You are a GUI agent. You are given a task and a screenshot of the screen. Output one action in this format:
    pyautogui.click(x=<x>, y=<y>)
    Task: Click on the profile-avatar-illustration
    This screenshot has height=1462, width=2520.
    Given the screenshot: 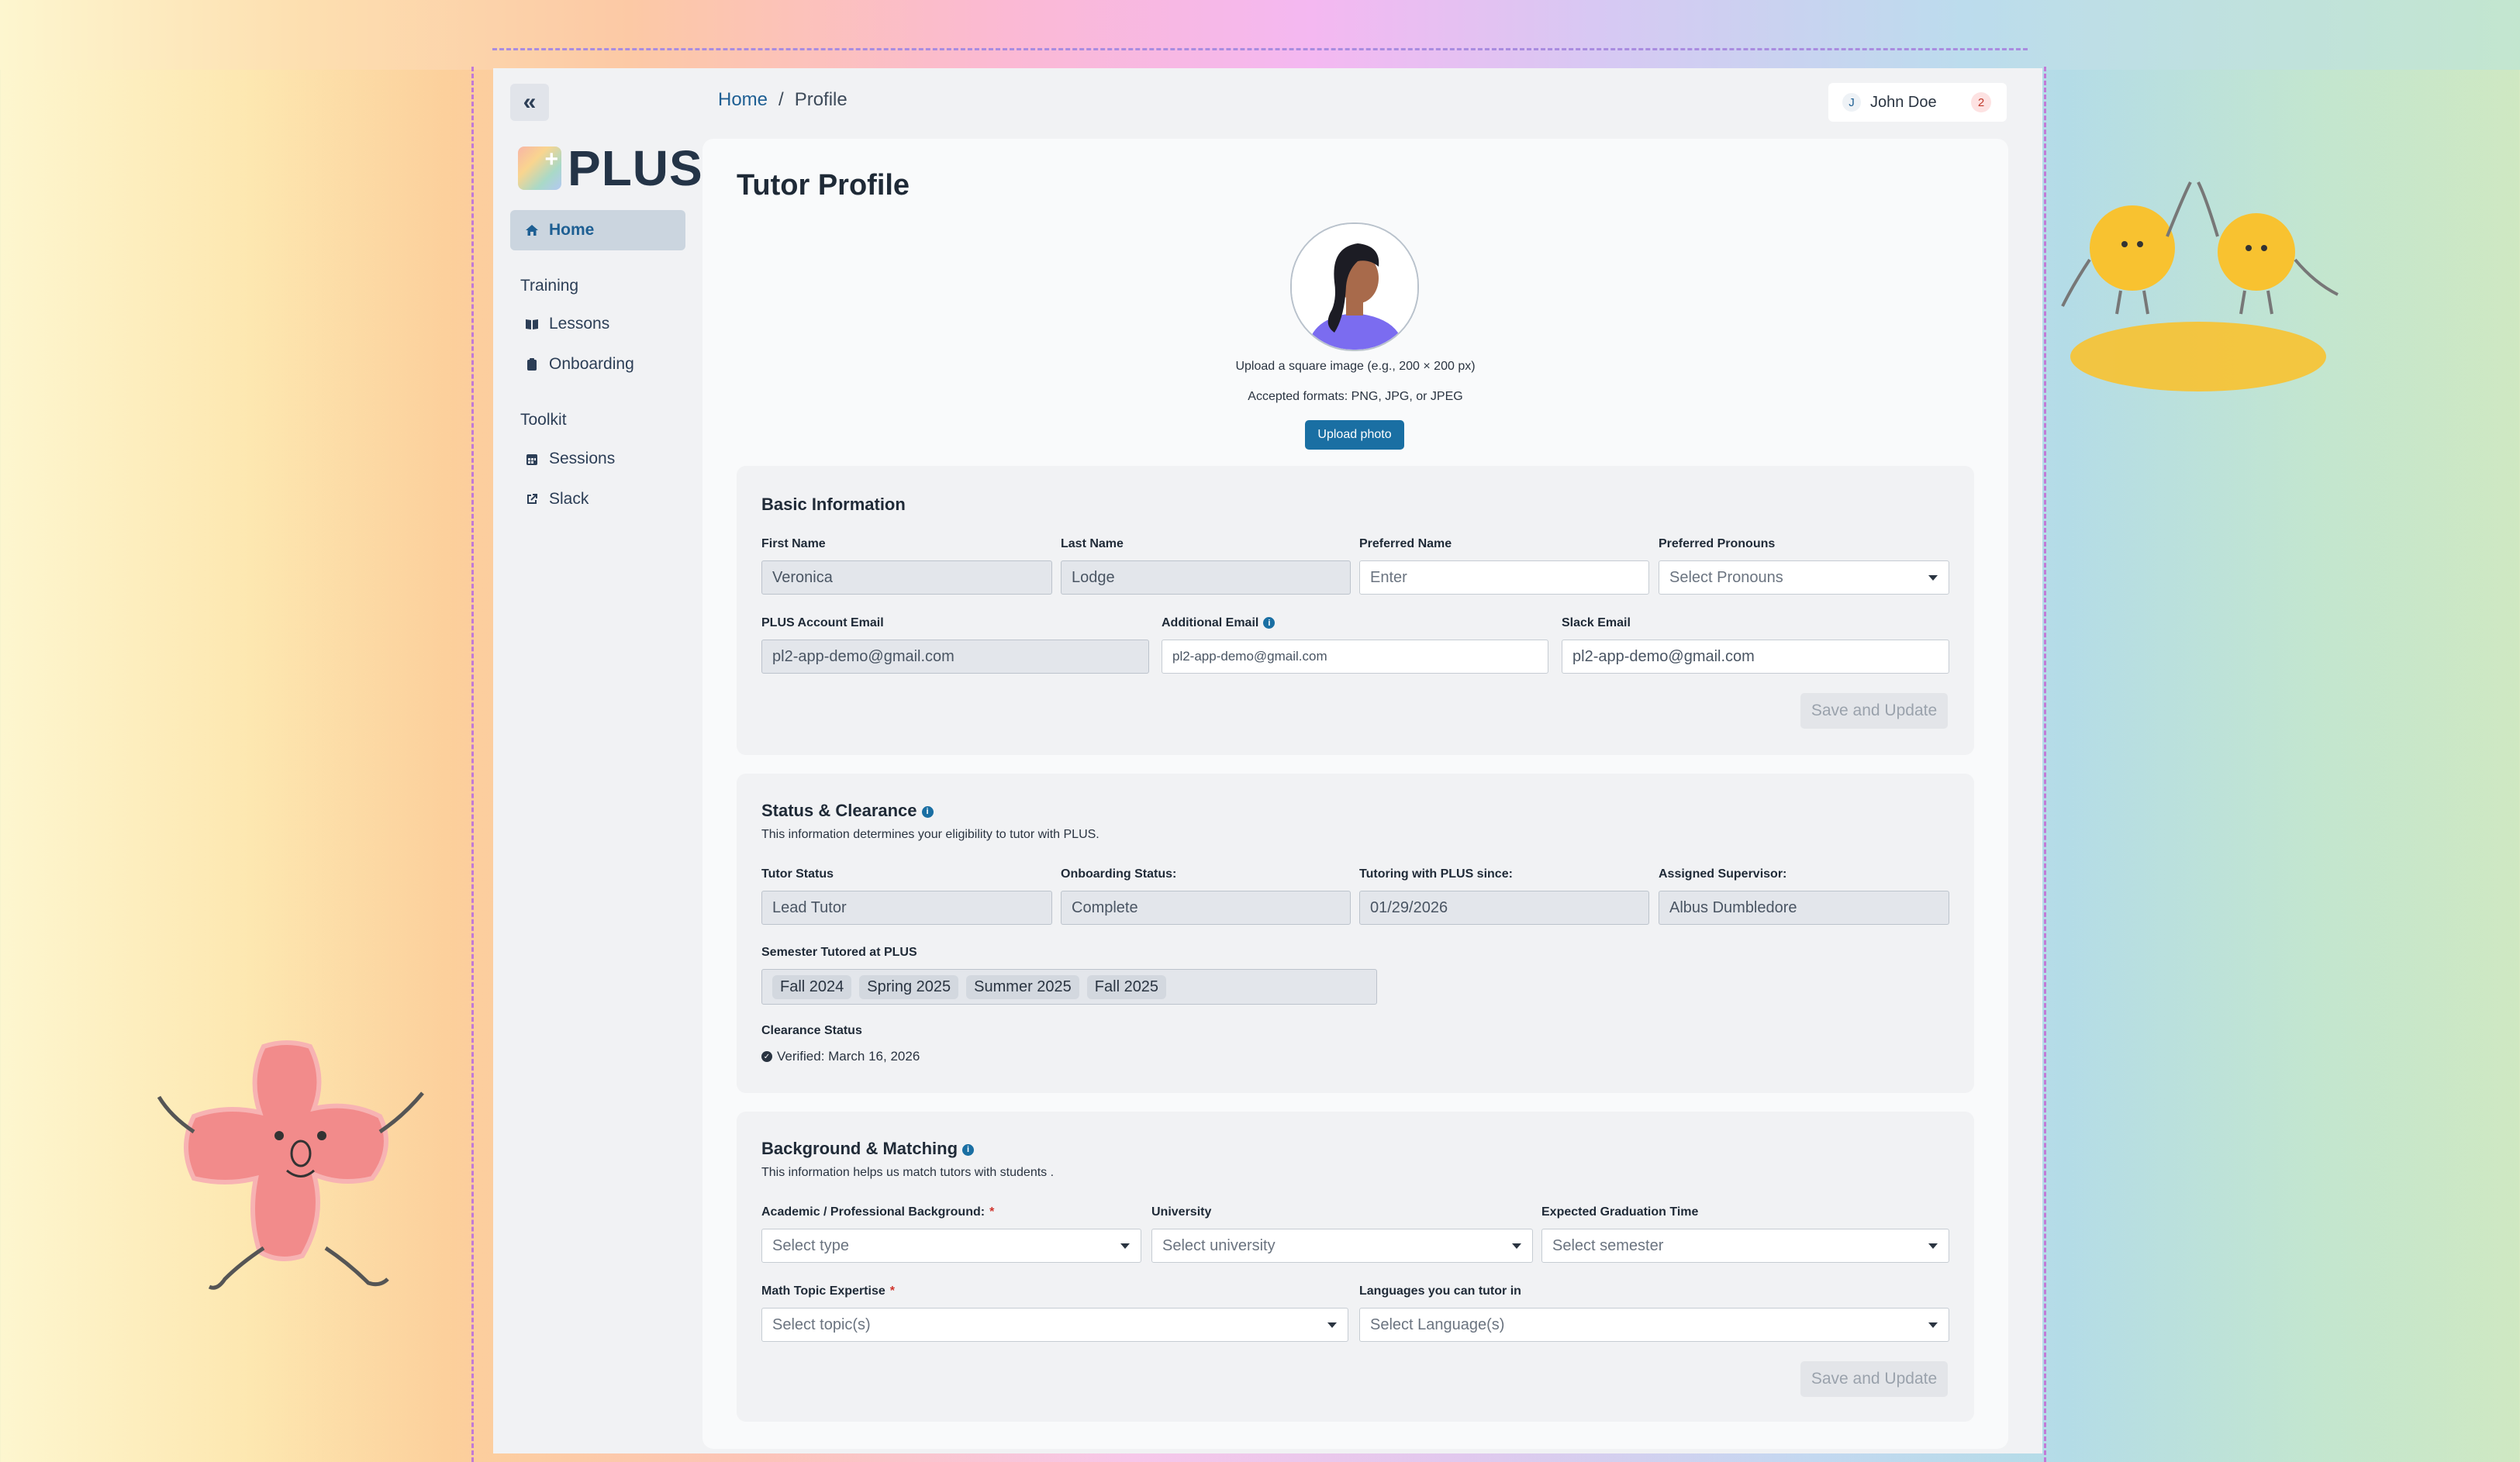 What is the action you would take?
    pyautogui.click(x=1354, y=287)
    